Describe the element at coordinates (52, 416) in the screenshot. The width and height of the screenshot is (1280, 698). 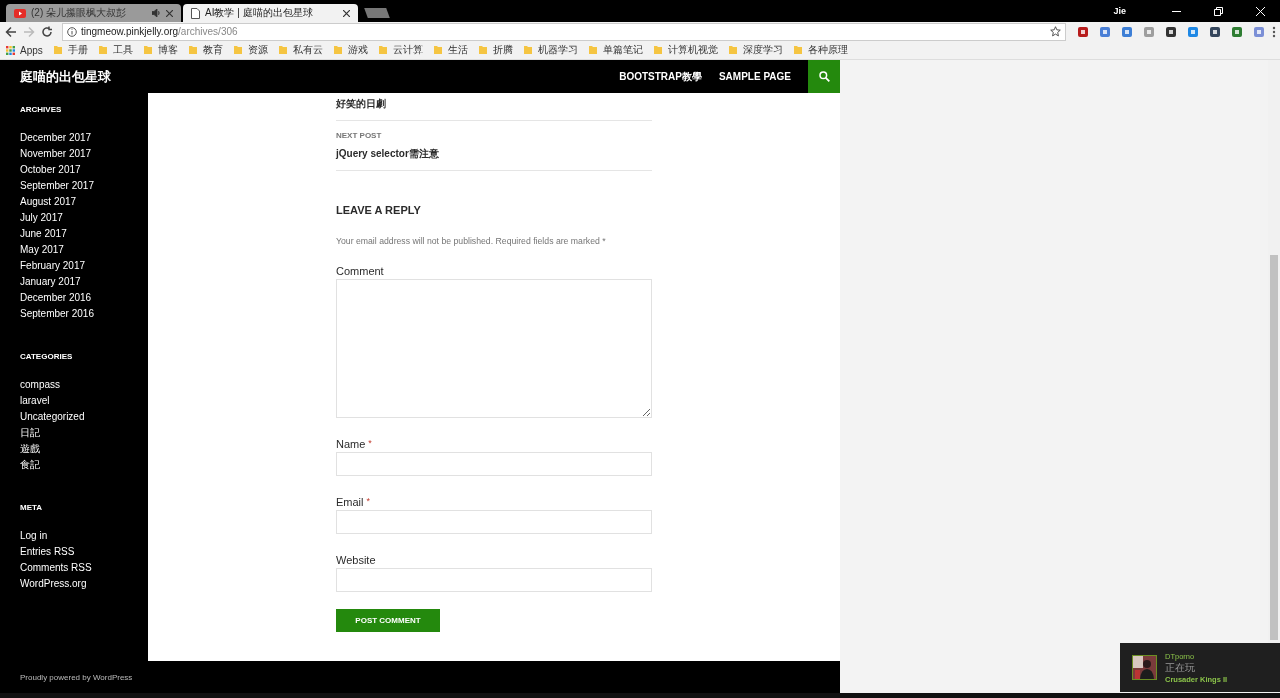
I see `sidebar-link: Uncategorized` at that location.